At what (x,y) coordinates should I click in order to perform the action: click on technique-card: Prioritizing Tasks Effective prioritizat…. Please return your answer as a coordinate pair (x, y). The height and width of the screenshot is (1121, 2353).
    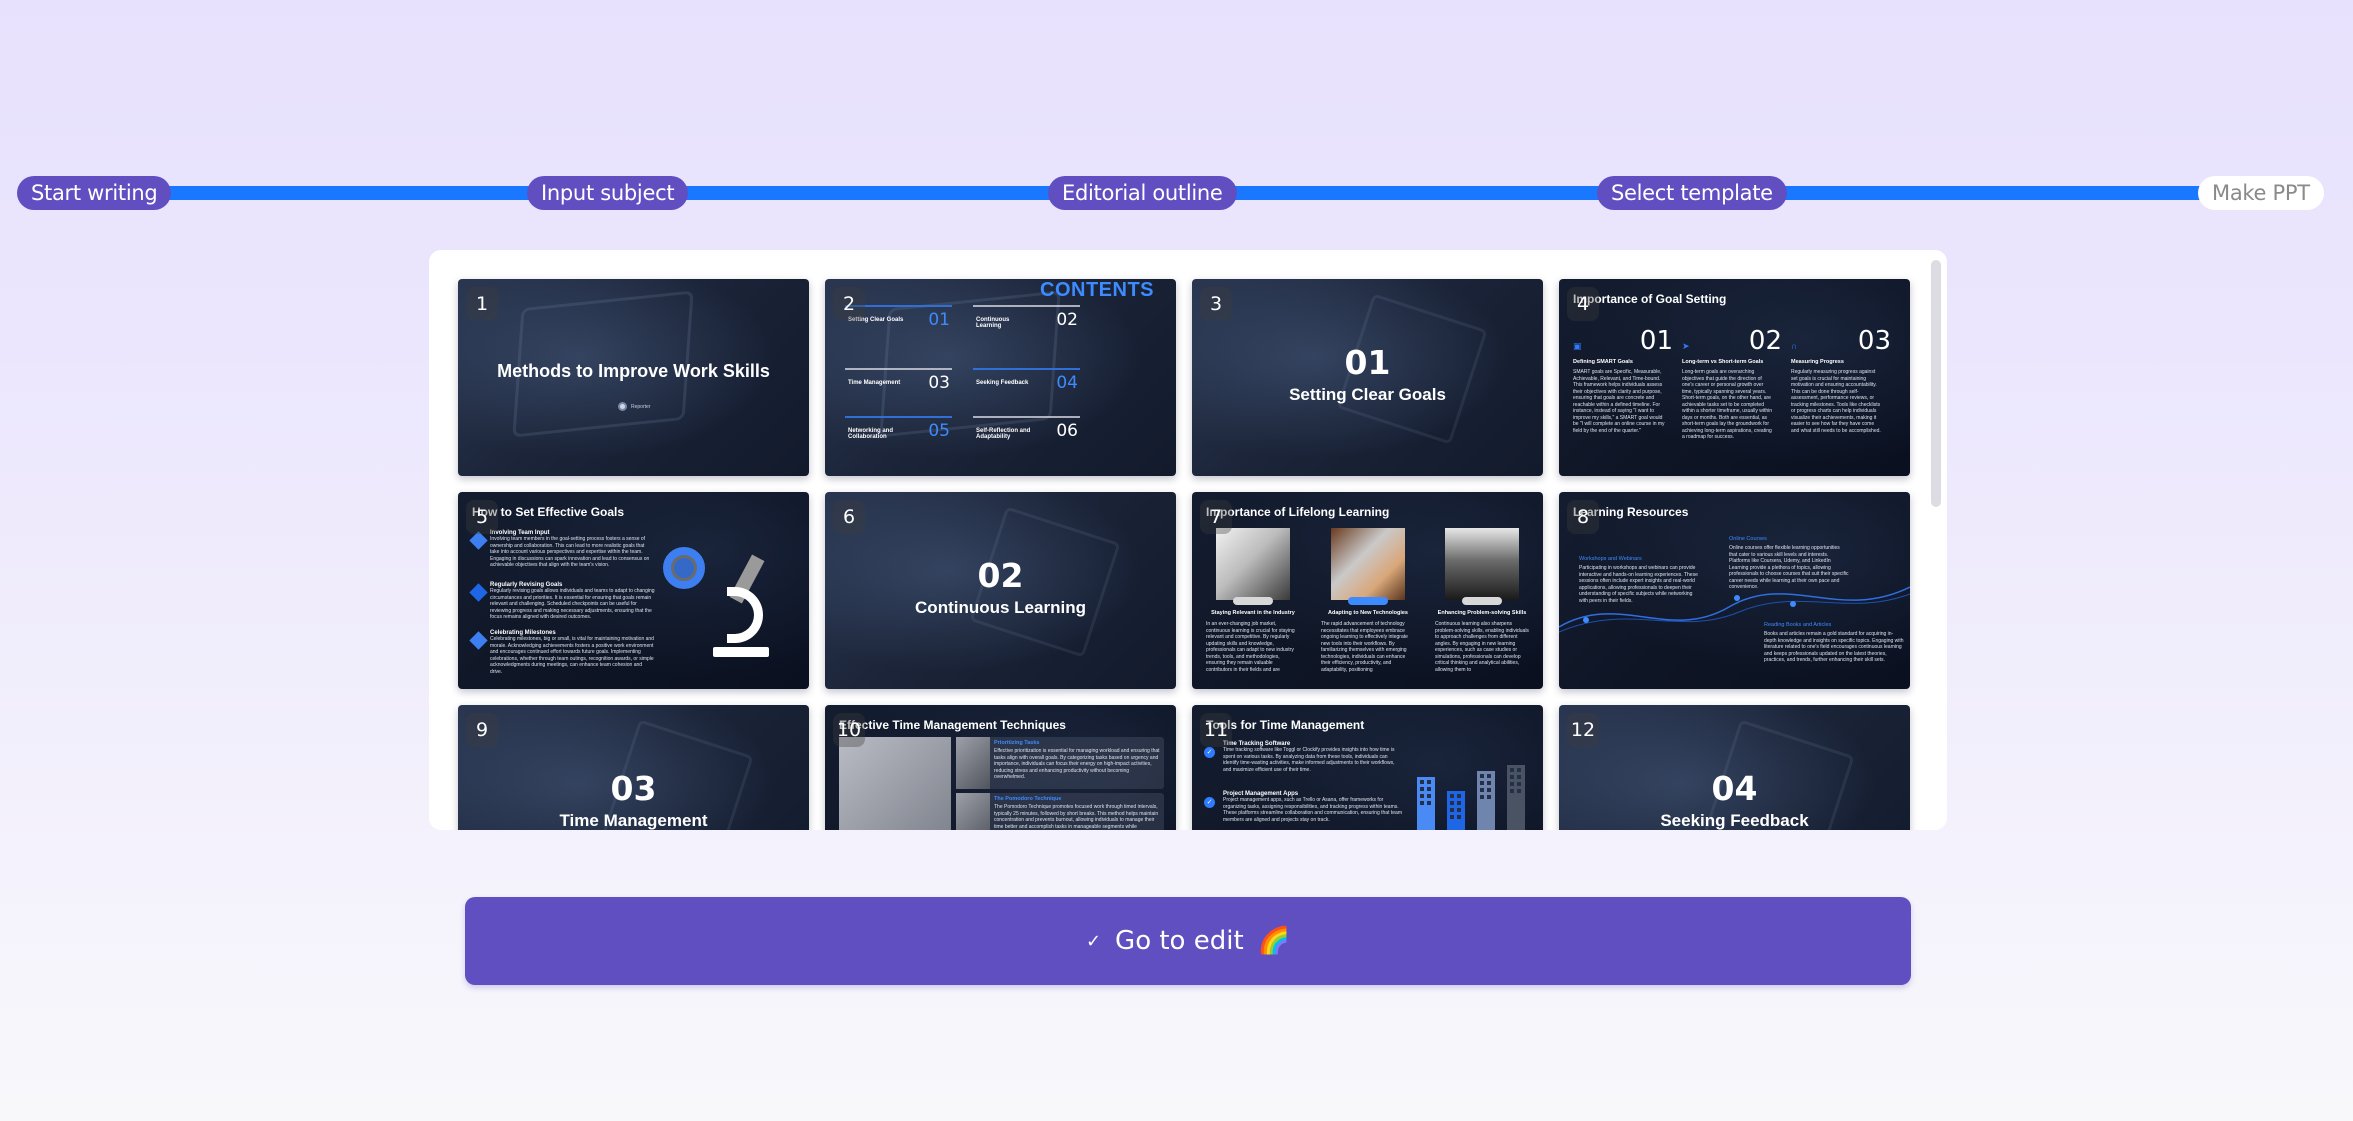
    Looking at the image, I should click on (1060, 763).